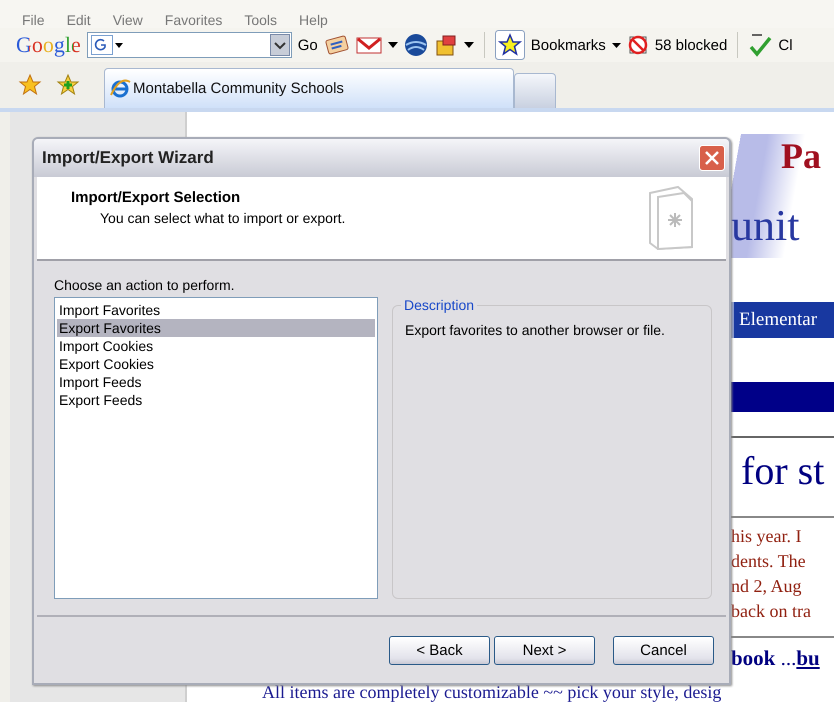 The height and width of the screenshot is (702, 834). I want to click on menu-item: Edit, so click(78, 20).